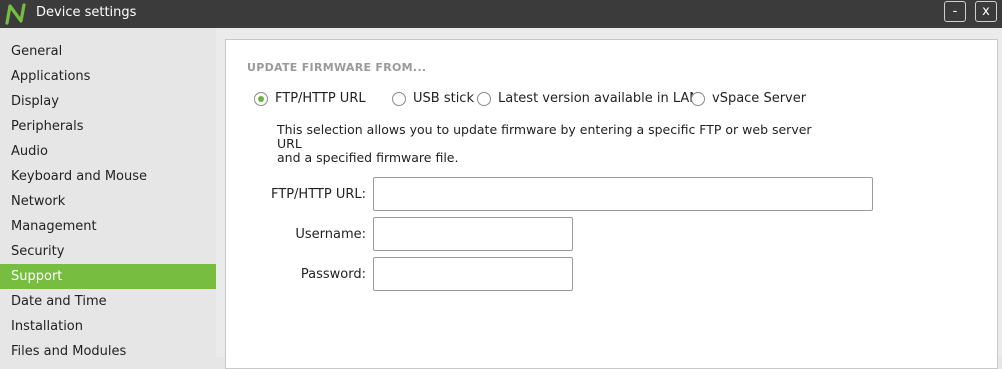 The height and width of the screenshot is (369, 1002). I want to click on sidebar-item-support: Support, so click(108, 276).